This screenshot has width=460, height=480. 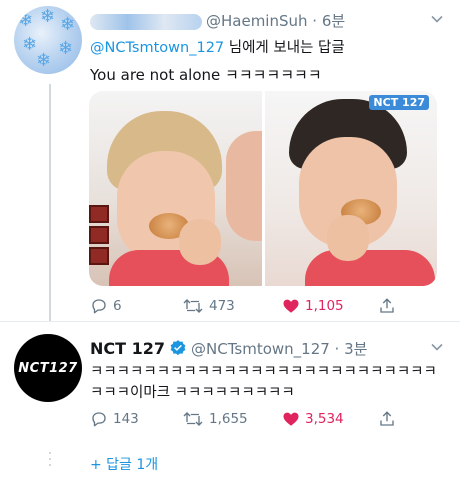 I want to click on reply-count: 6, so click(x=117, y=306).